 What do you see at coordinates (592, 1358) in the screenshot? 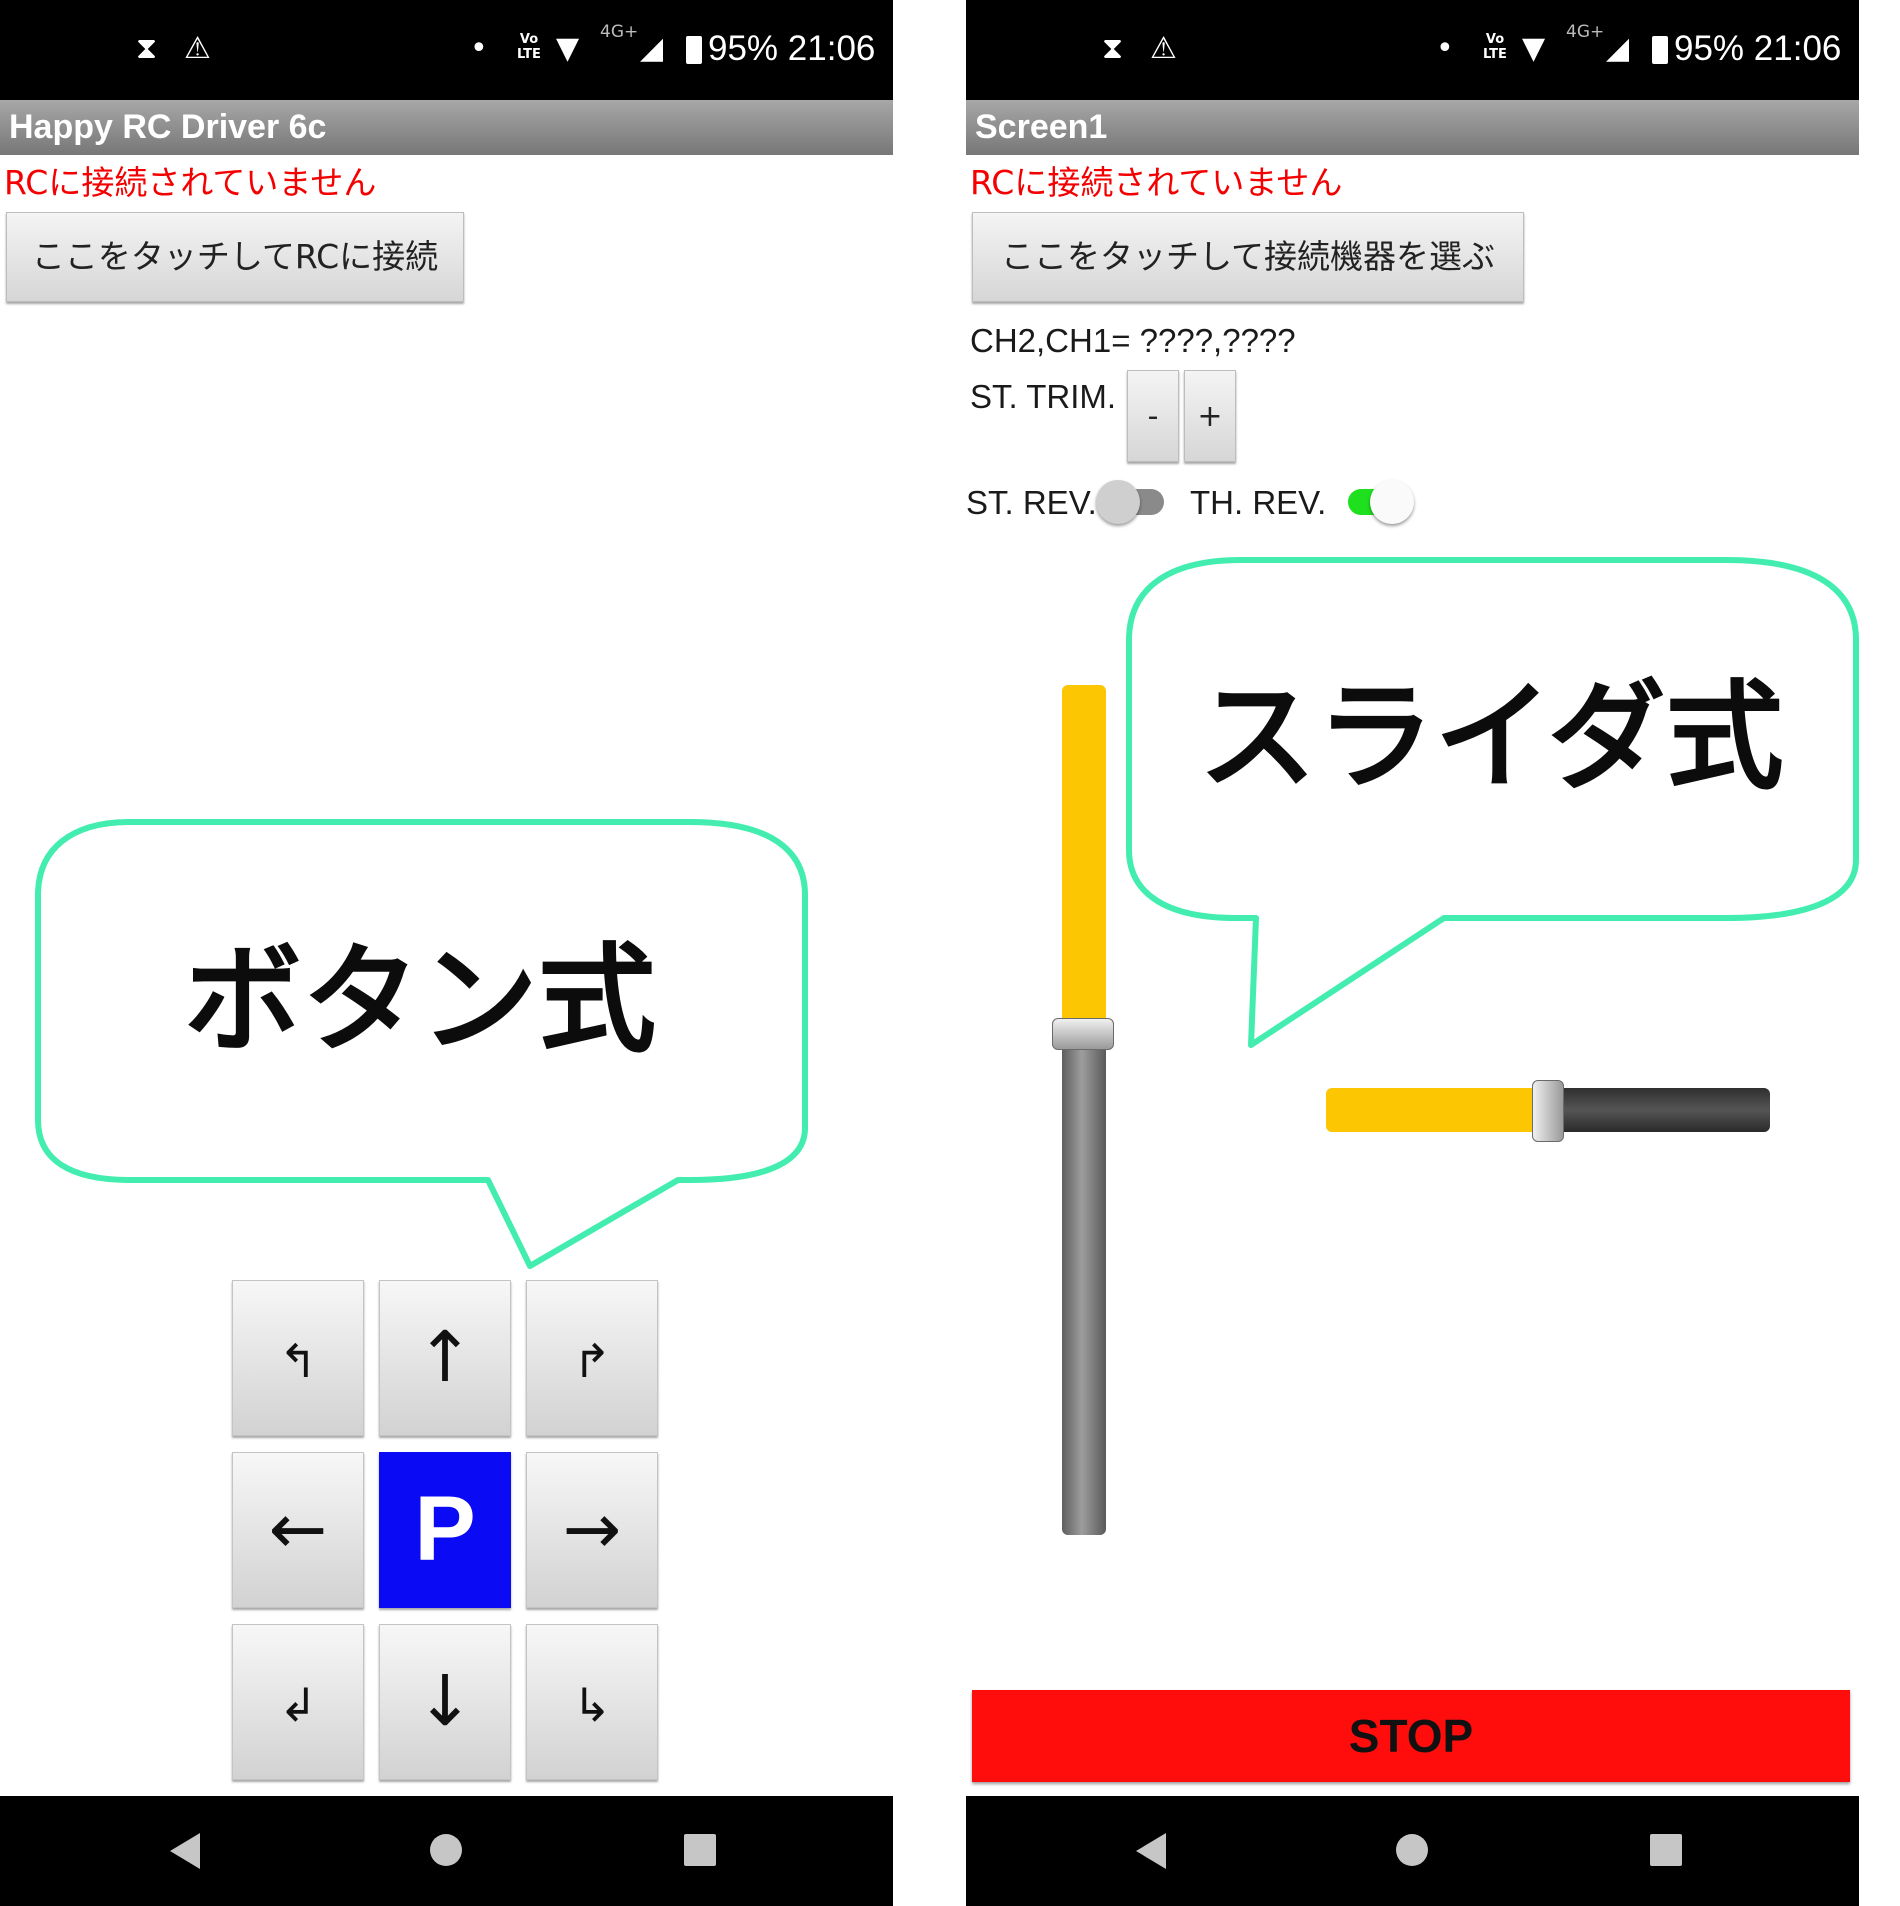
I see `forward-right-button: ↱` at bounding box center [592, 1358].